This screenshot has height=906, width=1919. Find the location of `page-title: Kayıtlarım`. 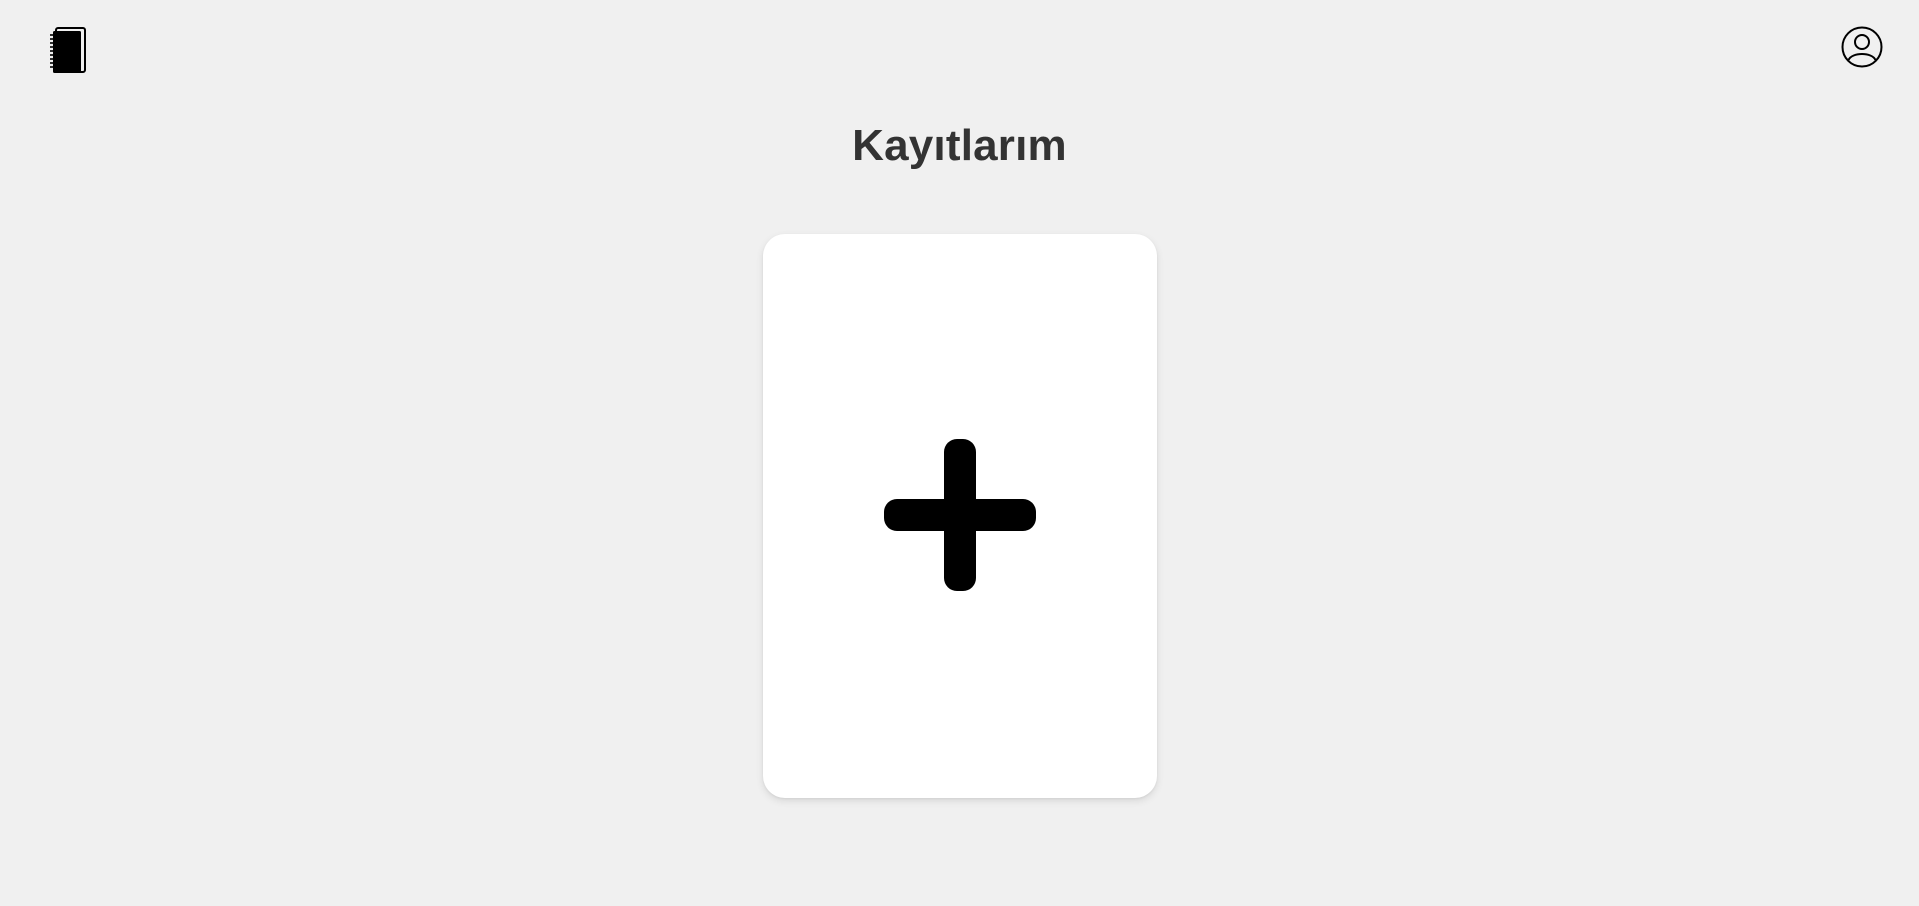

page-title: Kayıtlarım is located at coordinates (959, 145).